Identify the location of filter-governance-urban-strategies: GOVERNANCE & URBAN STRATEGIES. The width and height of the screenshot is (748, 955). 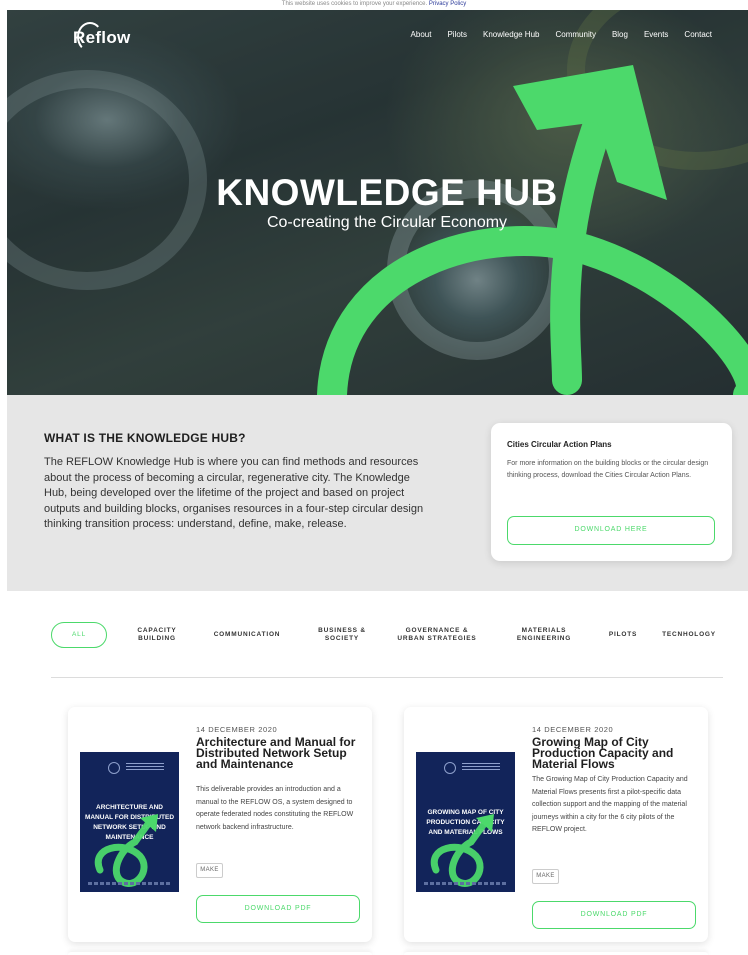
(437, 635).